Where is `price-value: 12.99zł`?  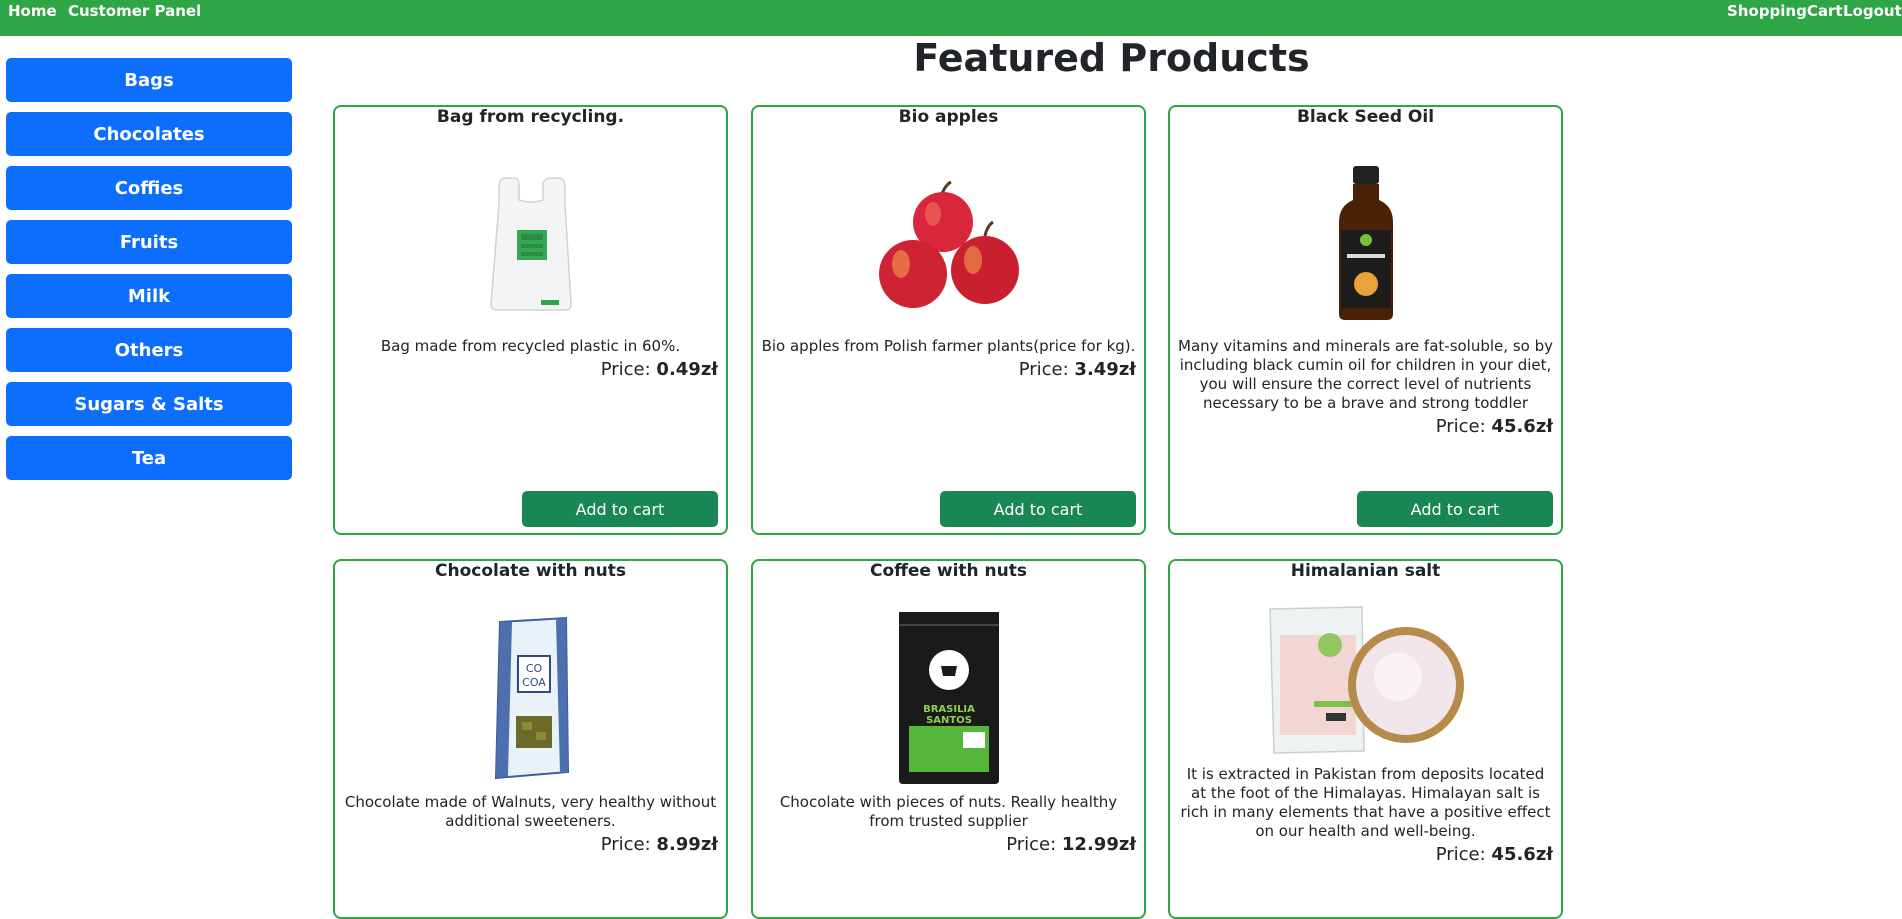
price-value: 12.99zł is located at coordinates (1098, 844).